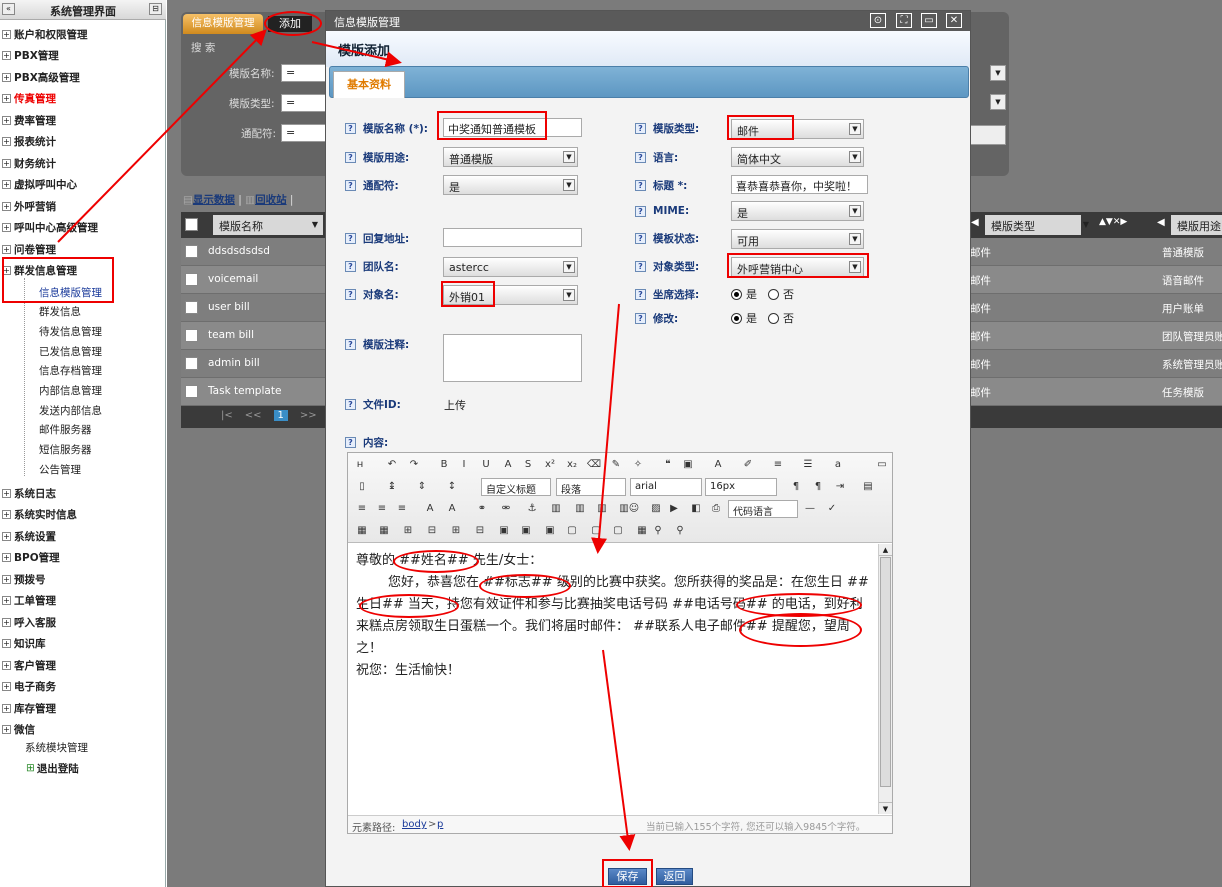 The height and width of the screenshot is (887, 1222). I want to click on subscript-icon: x₂, so click(572, 465).